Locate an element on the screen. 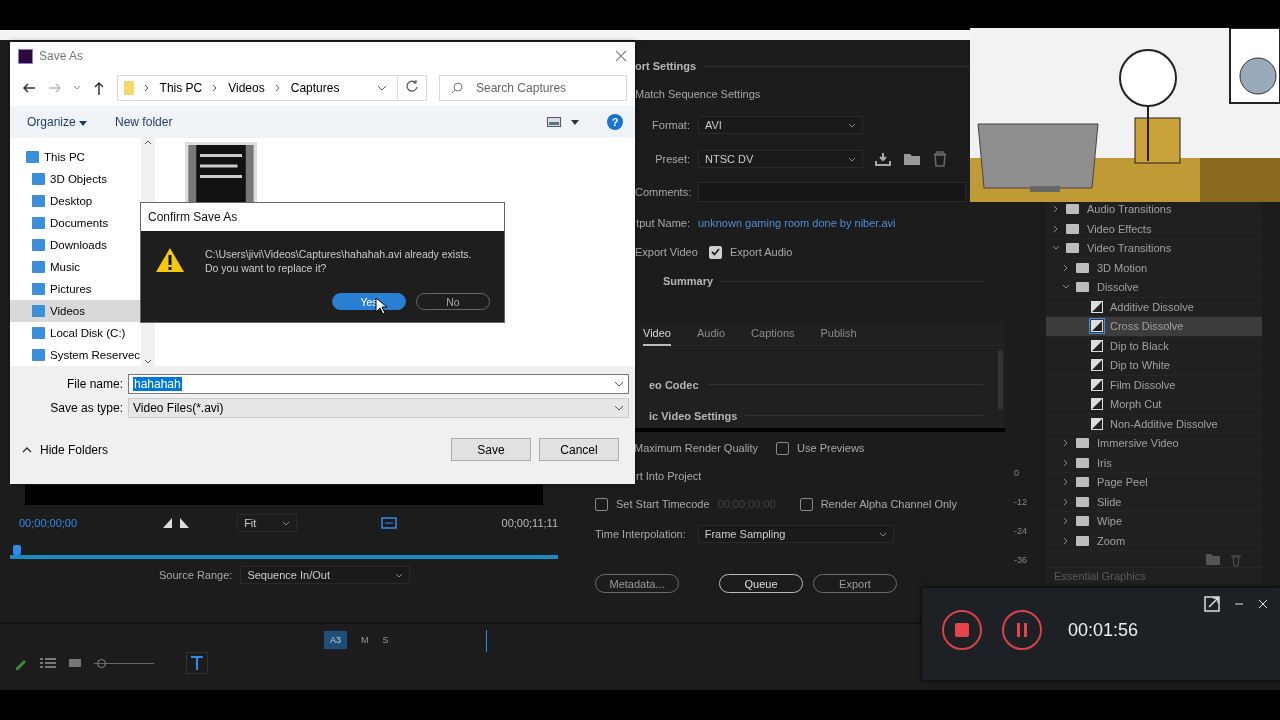 The image size is (1280, 720). preset-dropdown: NTSC DV is located at coordinates (780, 159).